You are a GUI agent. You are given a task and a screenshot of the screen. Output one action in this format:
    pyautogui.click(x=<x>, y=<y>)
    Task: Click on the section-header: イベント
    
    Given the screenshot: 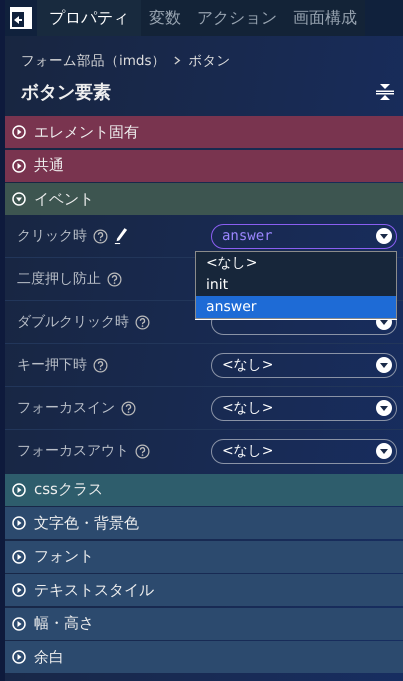 What is the action you would take?
    pyautogui.click(x=204, y=199)
    